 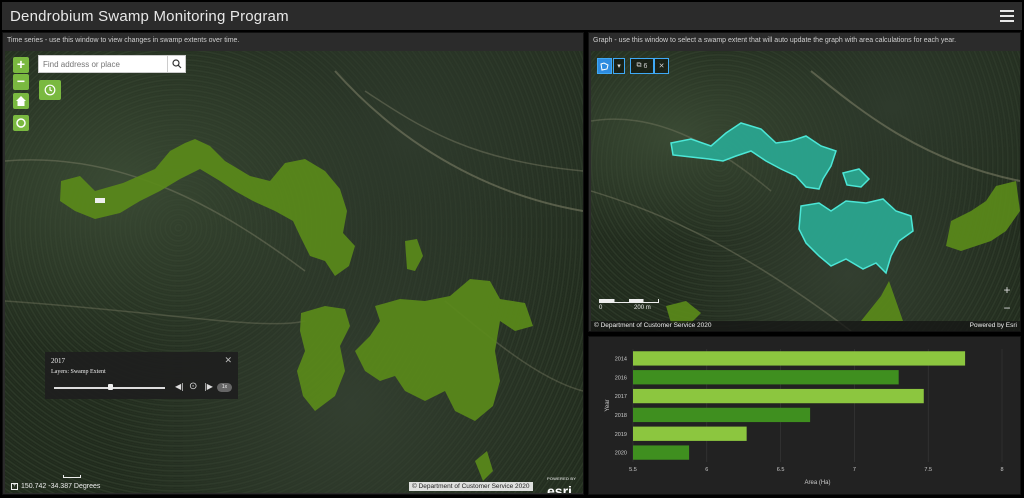 I want to click on y-tick-label: 2018, so click(x=621, y=416).